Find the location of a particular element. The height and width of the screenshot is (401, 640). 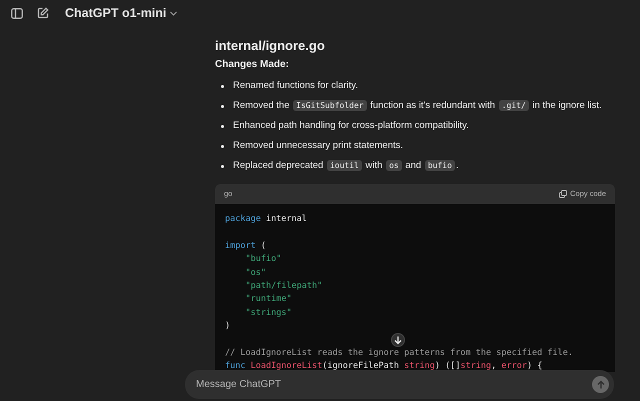

message-input: Message ChatGPT is located at coordinates (394, 384).